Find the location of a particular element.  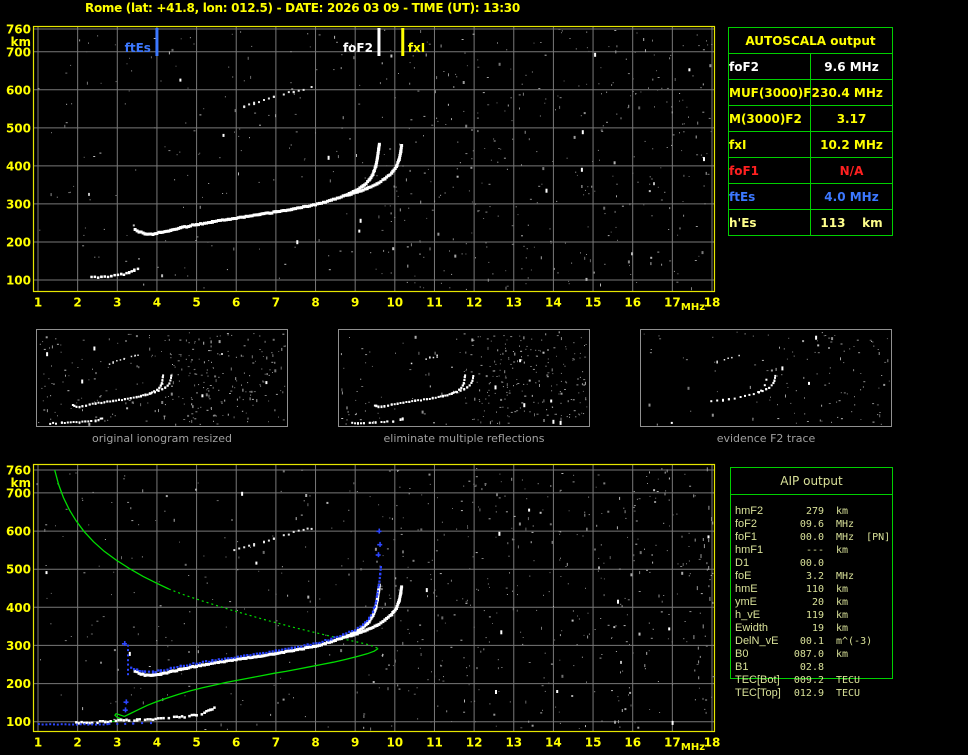

autoscala-row-value: N/A is located at coordinates (851, 170).